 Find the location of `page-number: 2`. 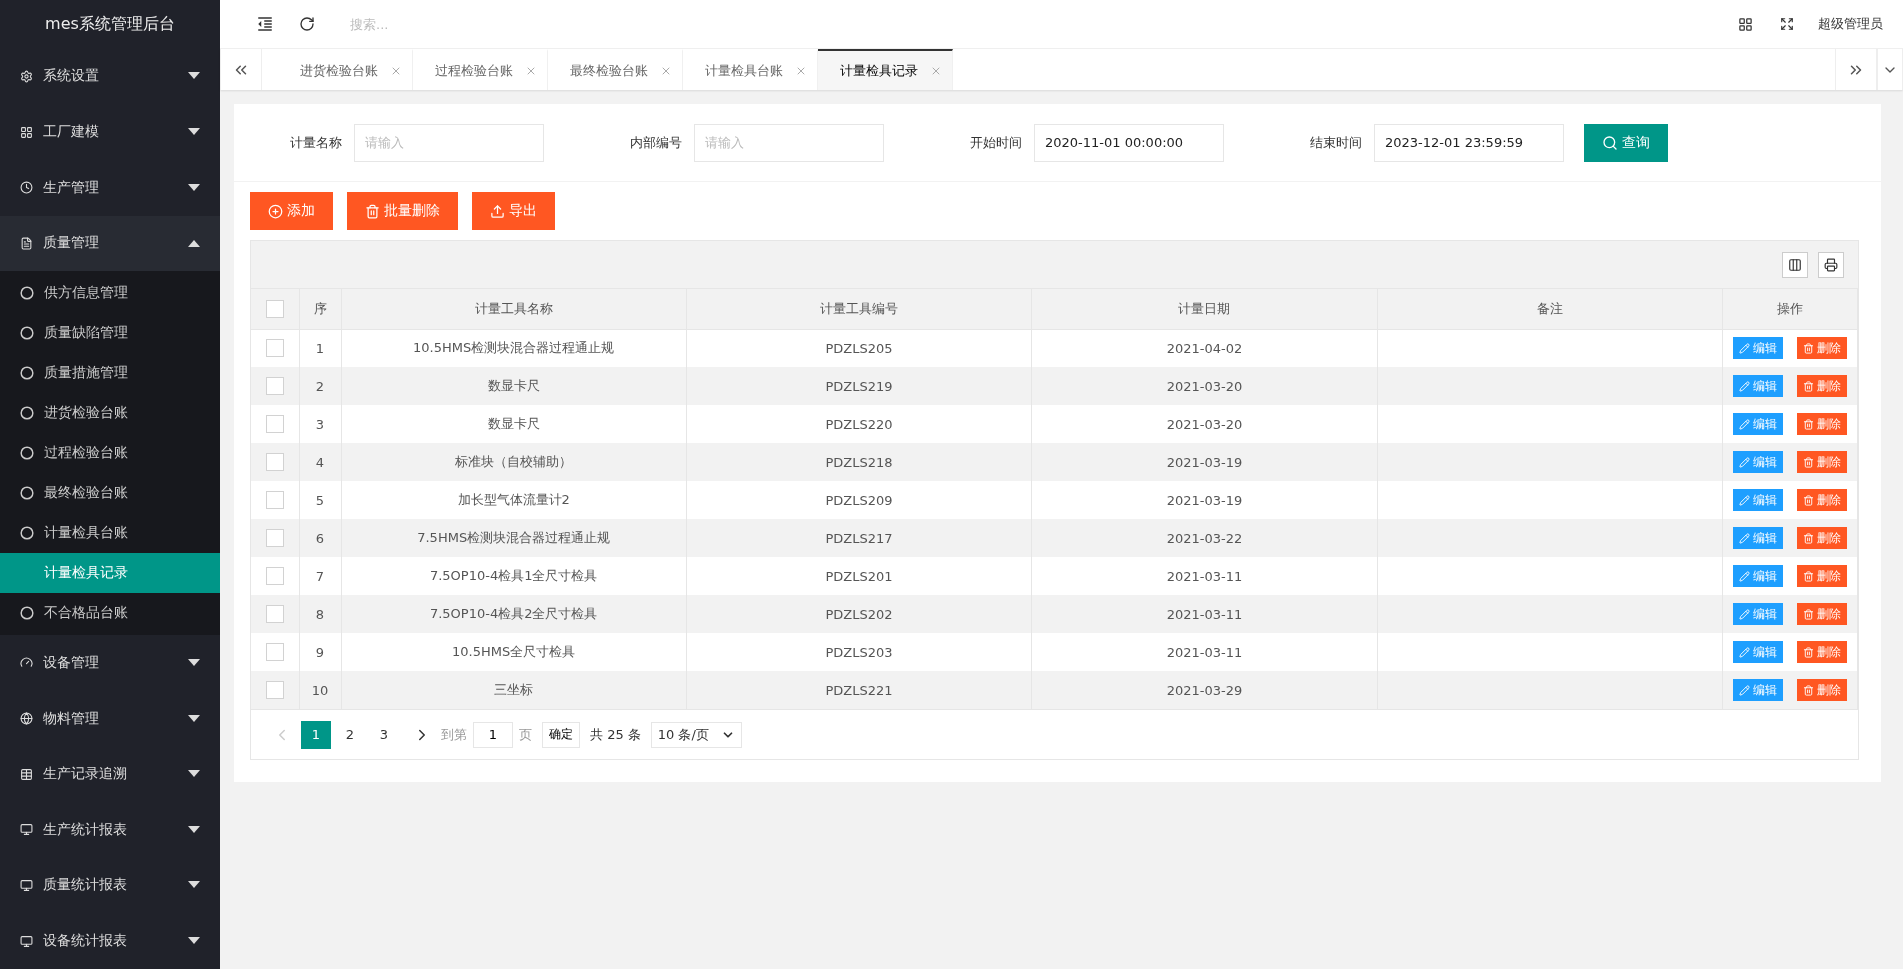

page-number: 2 is located at coordinates (350, 734).